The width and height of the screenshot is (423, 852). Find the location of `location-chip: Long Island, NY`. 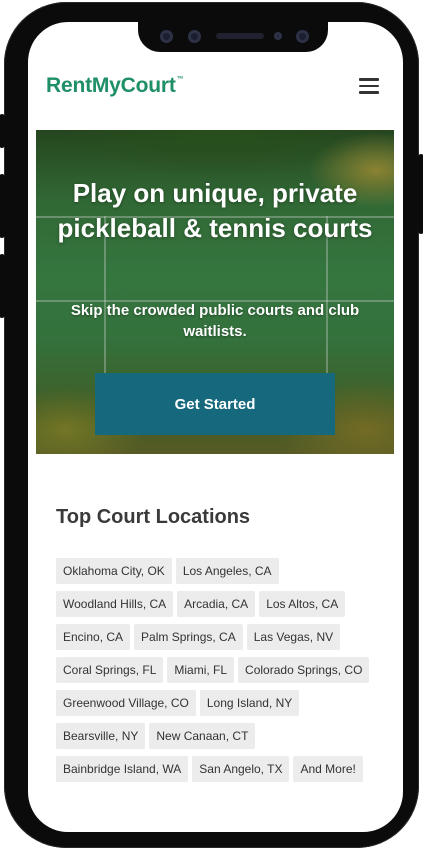

location-chip: Long Island, NY is located at coordinates (249, 703).